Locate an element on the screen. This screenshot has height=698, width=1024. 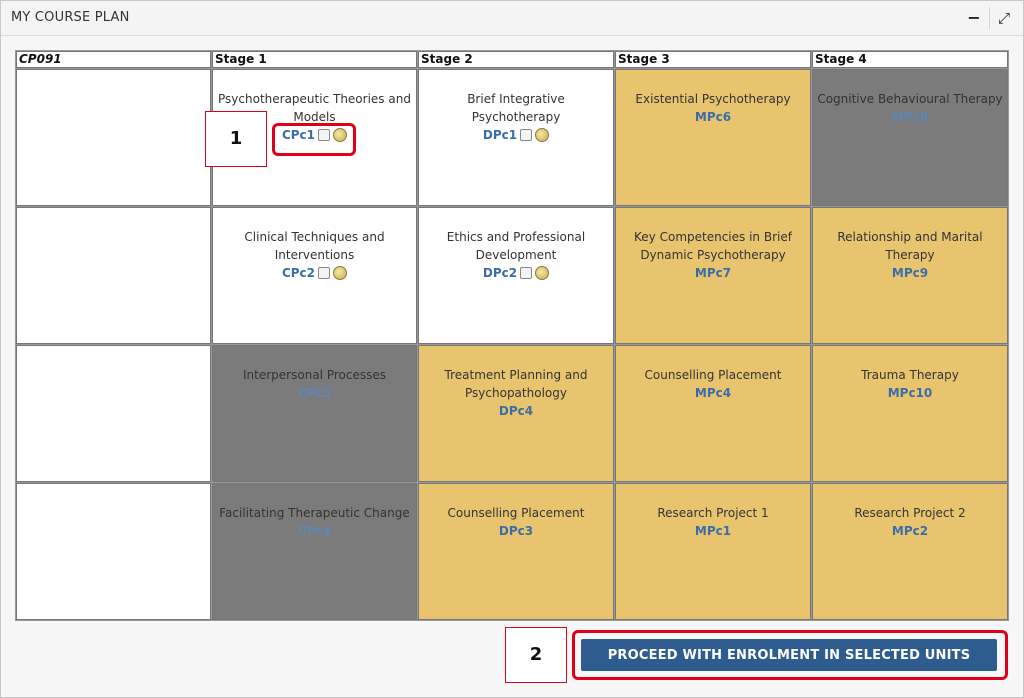
unit-code-link: MPc4 is located at coordinates (713, 393).